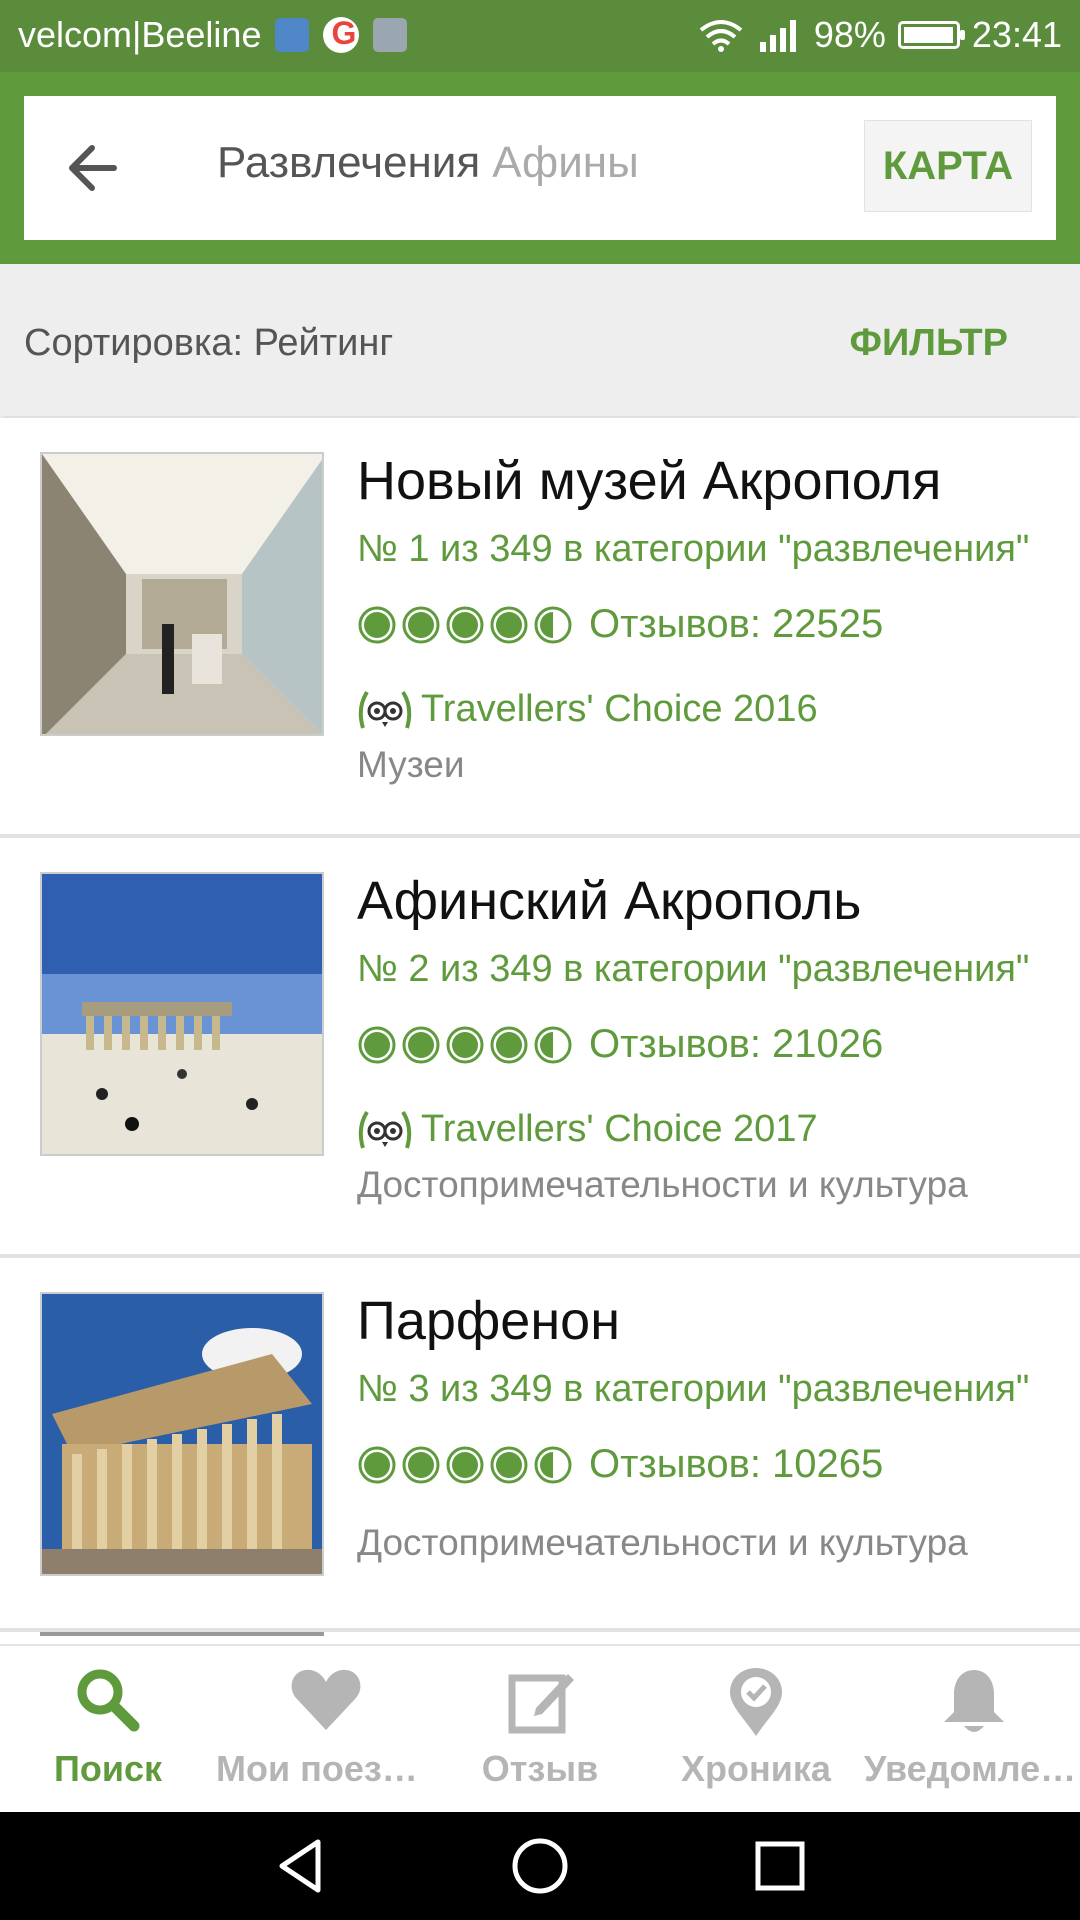 The height and width of the screenshot is (1920, 1080). I want to click on google-icon, so click(341, 34).